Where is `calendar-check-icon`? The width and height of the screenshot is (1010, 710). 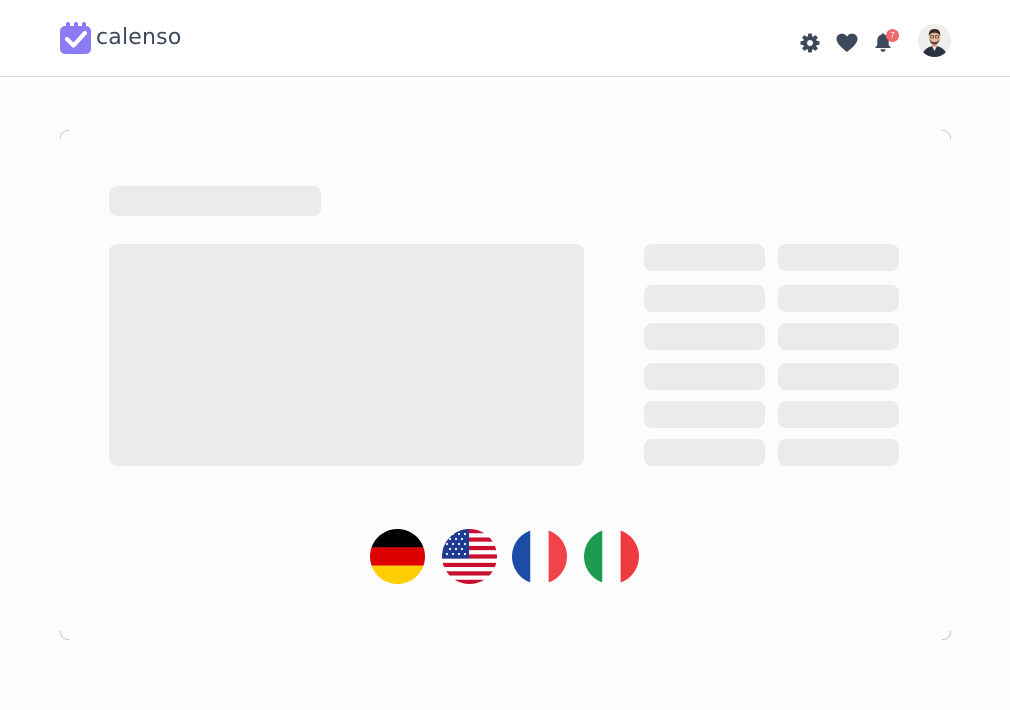
calendar-check-icon is located at coordinates (75, 38).